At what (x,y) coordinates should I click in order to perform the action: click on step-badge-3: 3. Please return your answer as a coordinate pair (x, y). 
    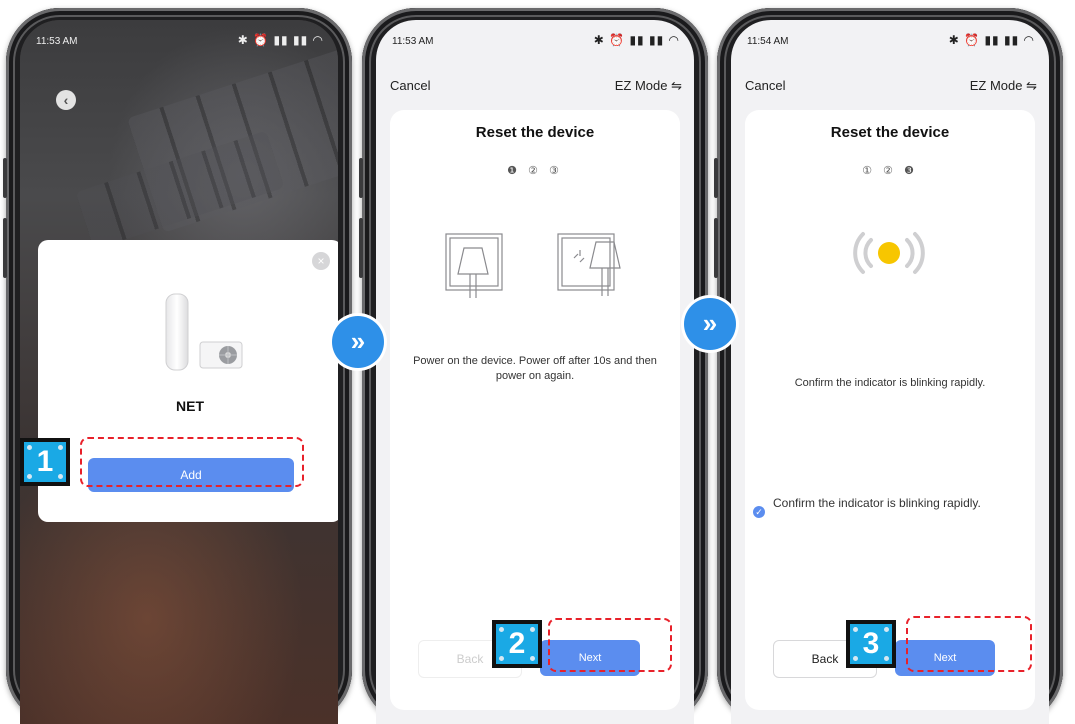
    Looking at the image, I should click on (871, 644).